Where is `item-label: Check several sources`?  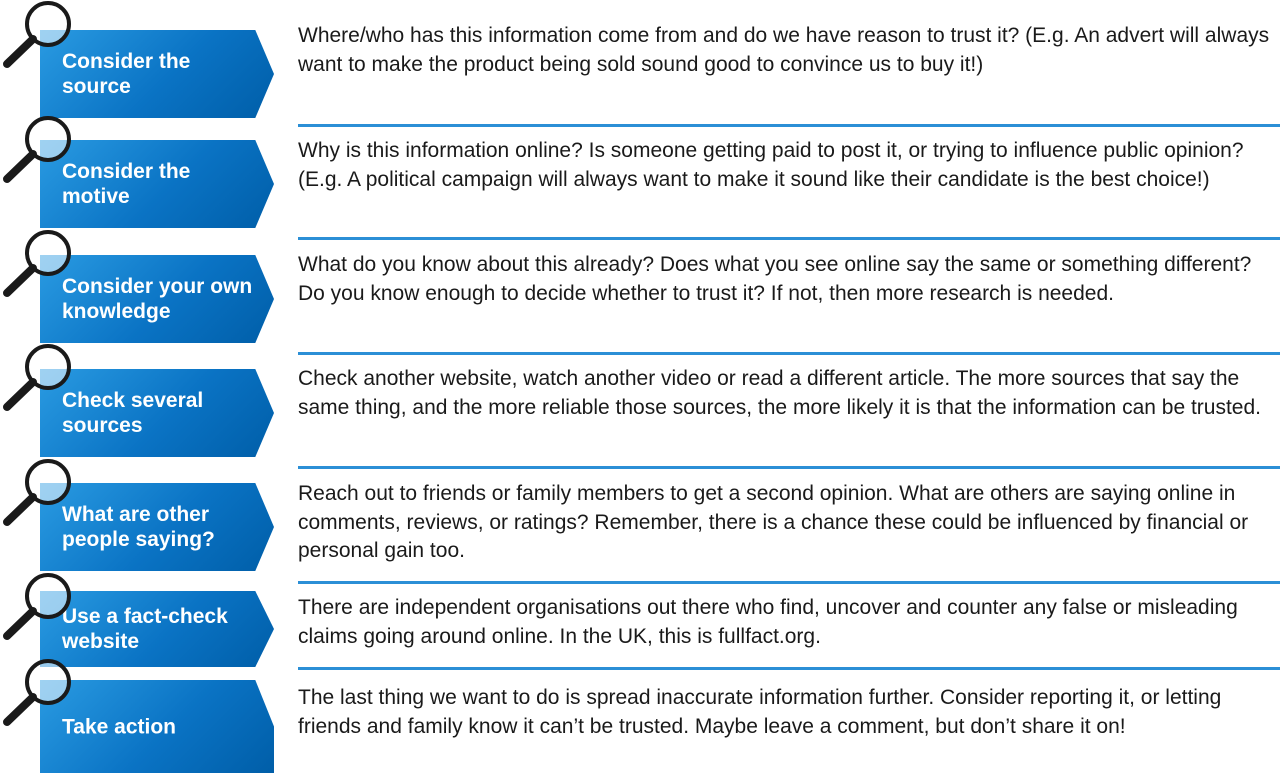 item-label: Check several sources is located at coordinates (133, 413).